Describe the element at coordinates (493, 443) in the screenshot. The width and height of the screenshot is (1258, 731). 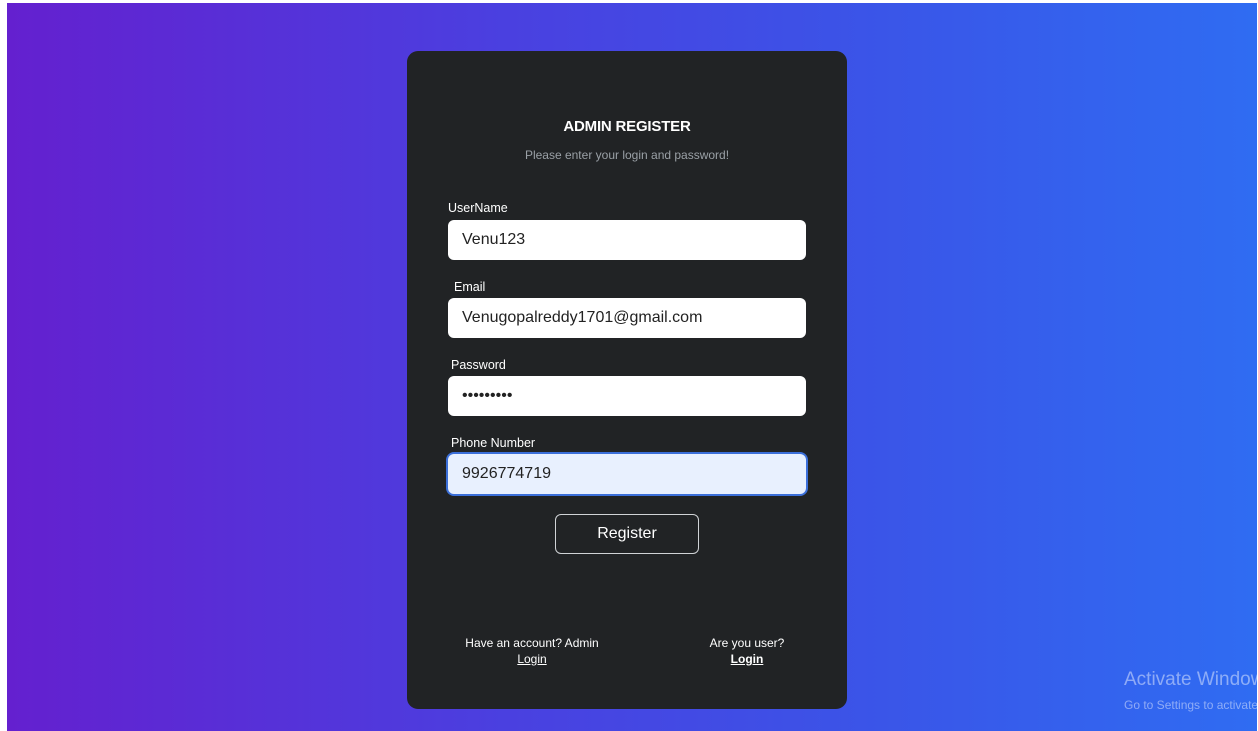
I see `phone-label: Phone Number` at that location.